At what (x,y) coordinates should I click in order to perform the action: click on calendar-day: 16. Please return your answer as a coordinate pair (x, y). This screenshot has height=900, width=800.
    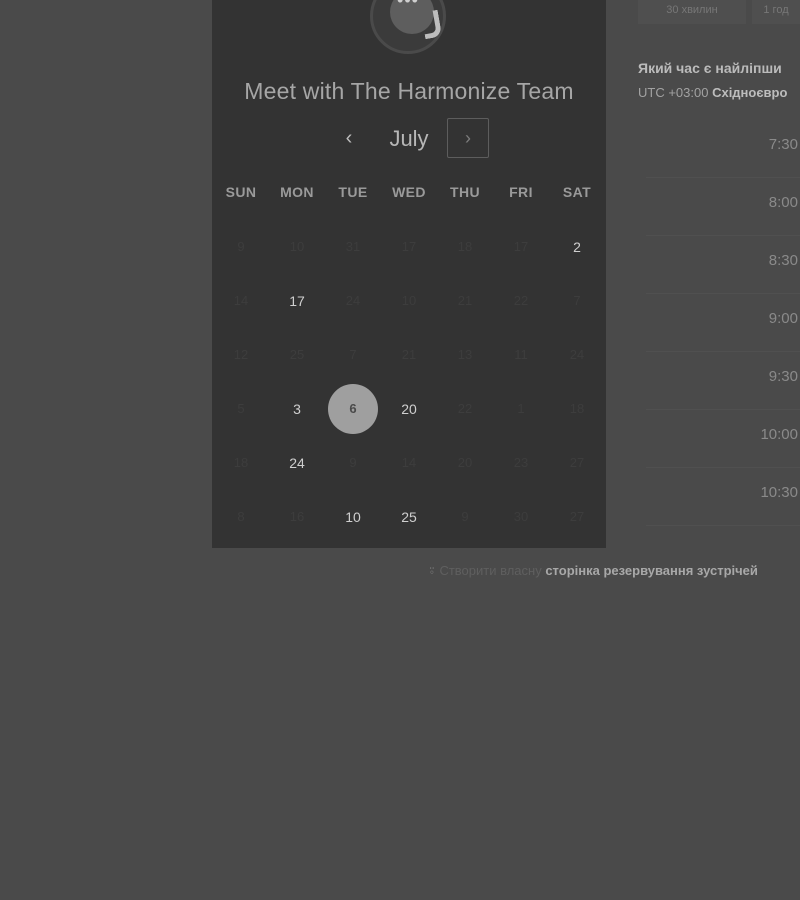
    Looking at the image, I should click on (297, 516).